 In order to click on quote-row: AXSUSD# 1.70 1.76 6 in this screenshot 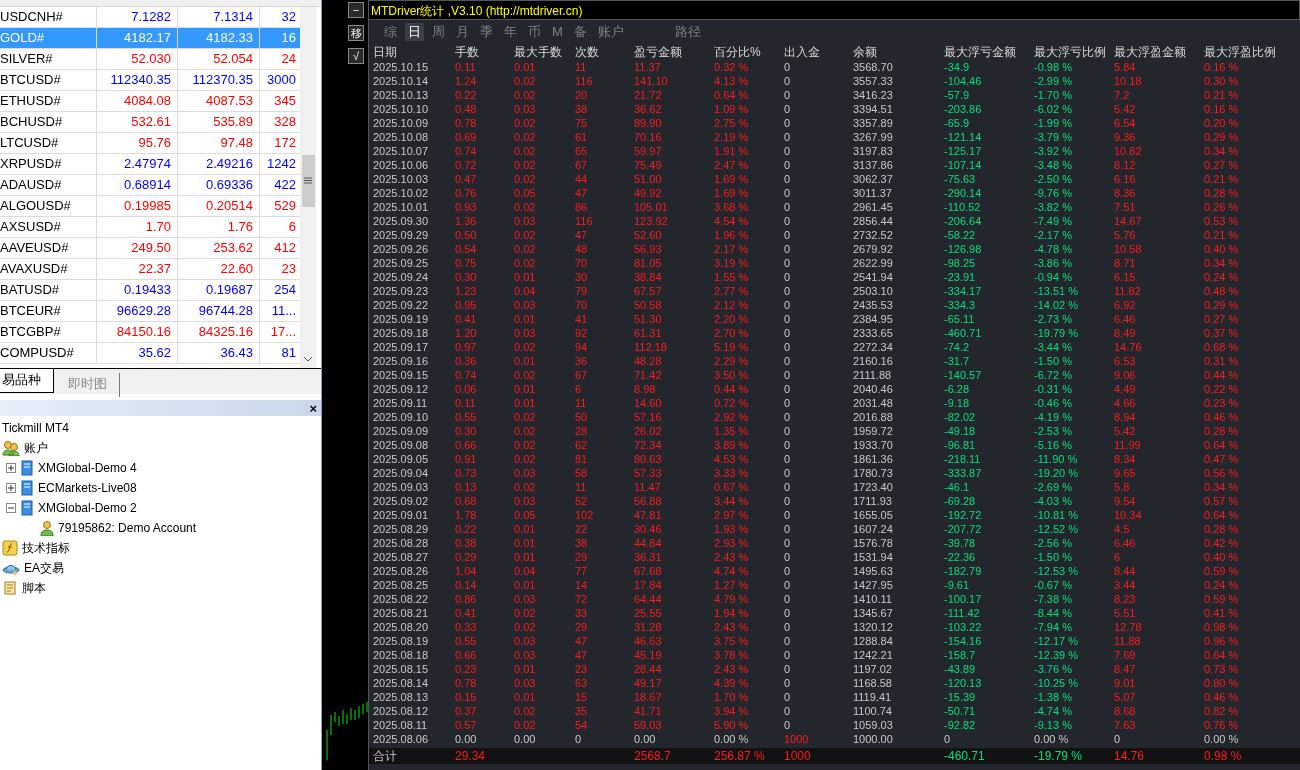, I will do `click(150, 227)`.